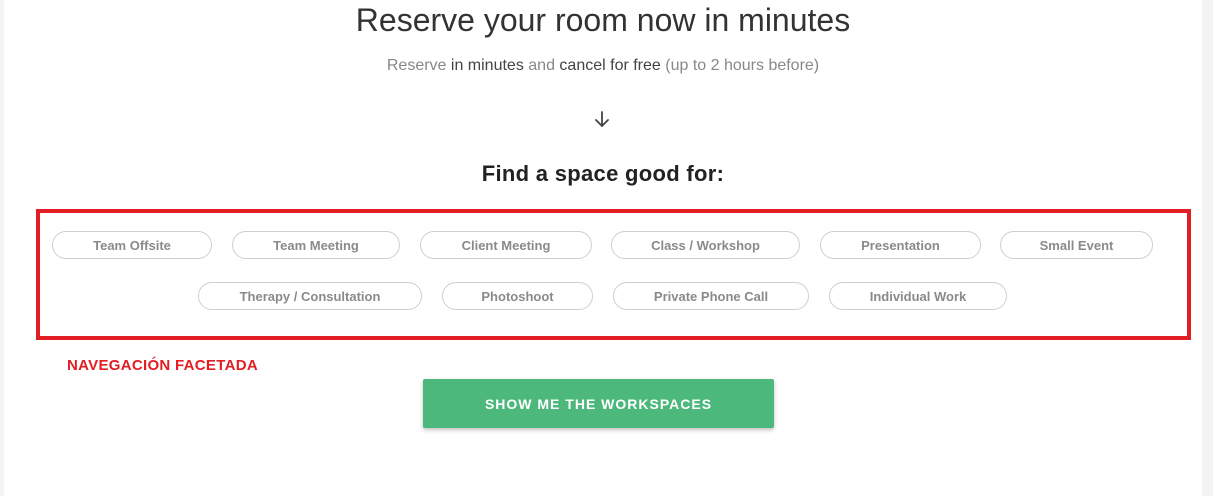  I want to click on facet-team-meeting: Team Meeting, so click(316, 245).